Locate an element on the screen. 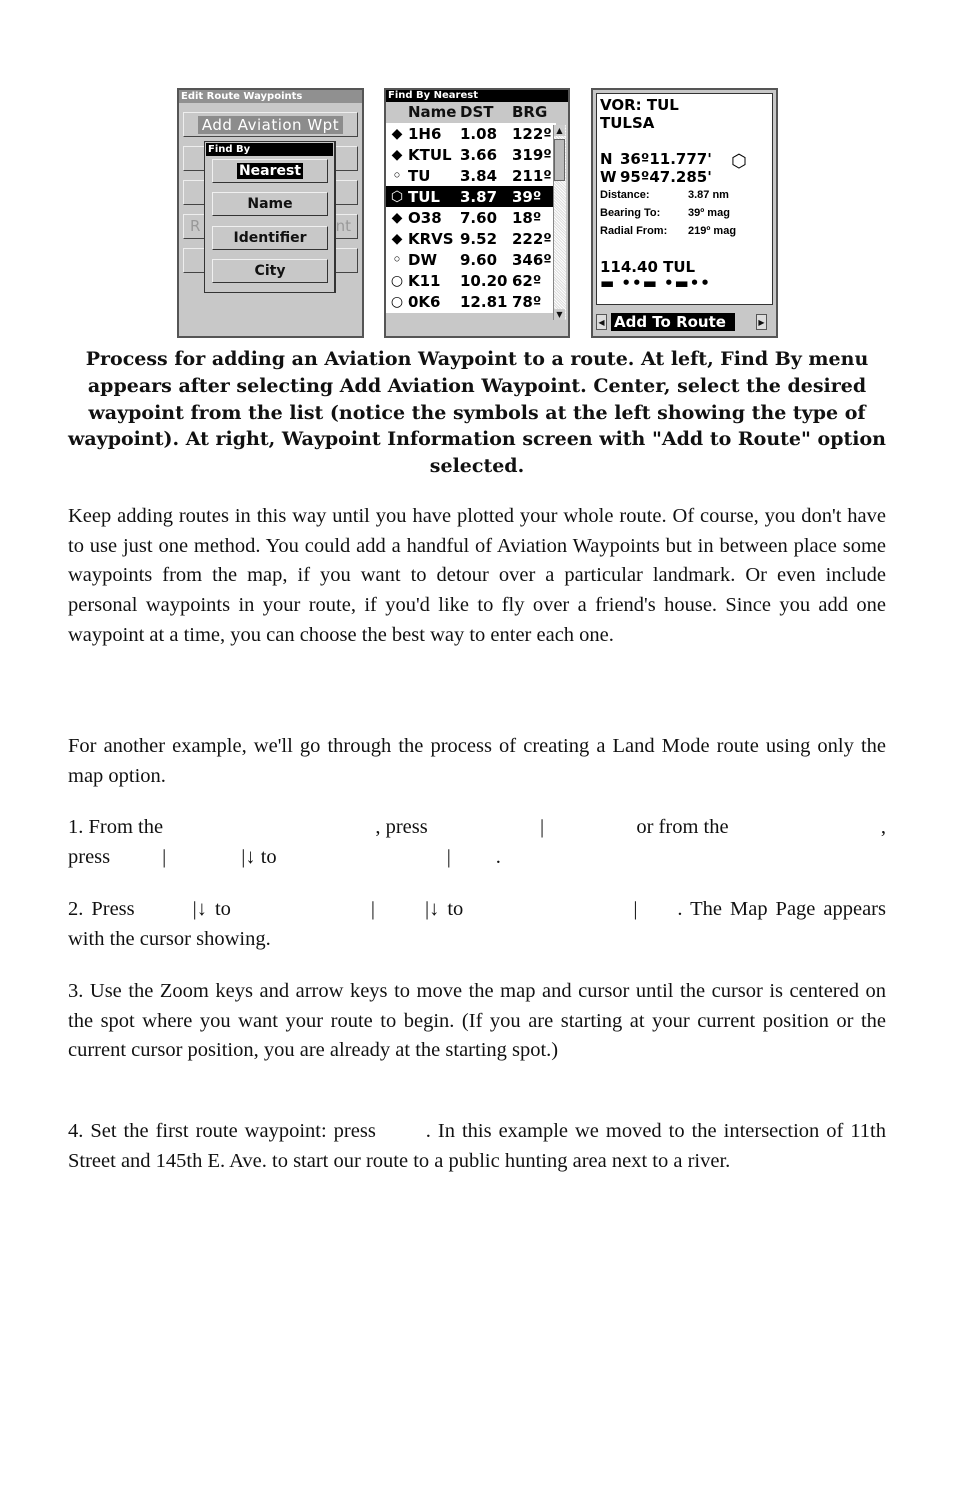 This screenshot has height=1487, width=954. lat-hemisphere: N is located at coordinates (606, 159).